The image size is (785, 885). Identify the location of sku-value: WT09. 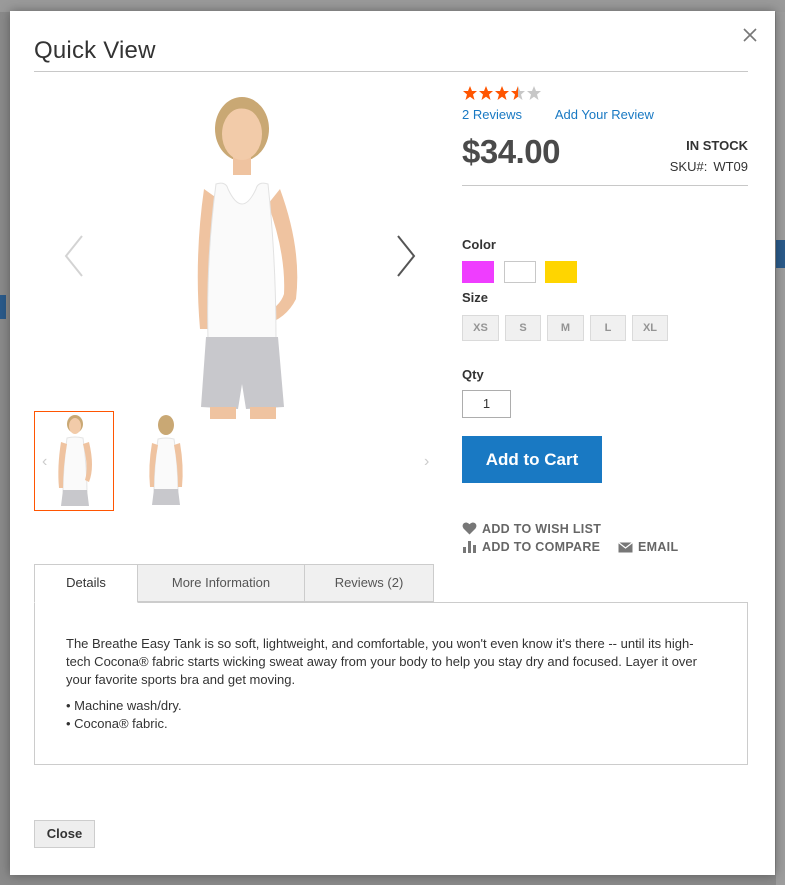
(730, 166).